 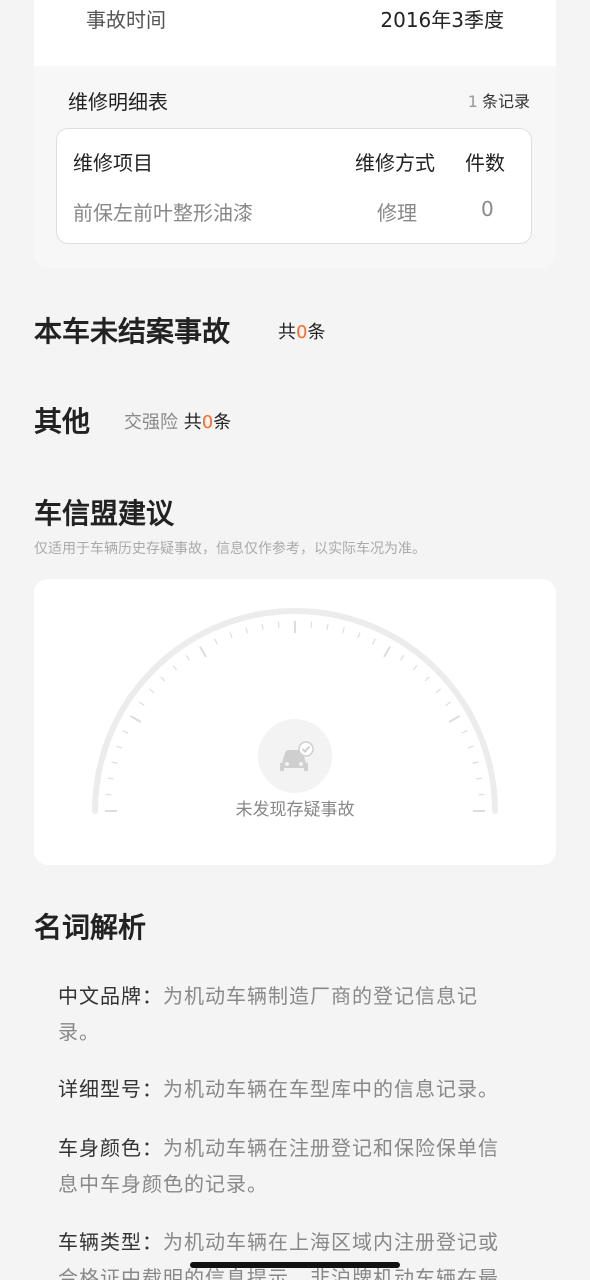 What do you see at coordinates (207, 422) in the screenshot?
I see `other-count-number: 0` at bounding box center [207, 422].